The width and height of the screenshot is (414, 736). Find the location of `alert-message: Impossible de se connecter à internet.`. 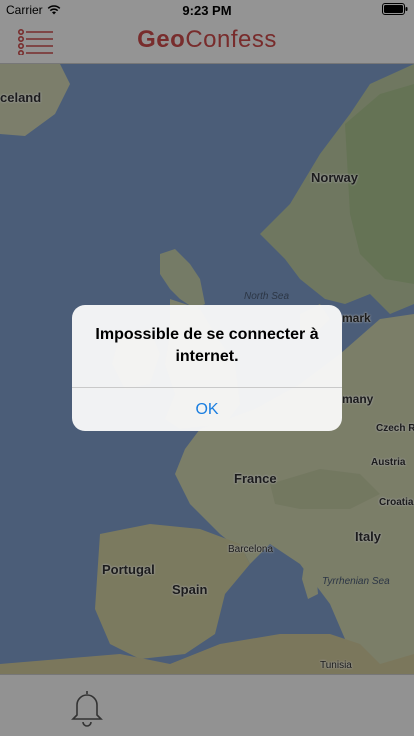

alert-message: Impossible de se connecter à internet. is located at coordinates (207, 345).